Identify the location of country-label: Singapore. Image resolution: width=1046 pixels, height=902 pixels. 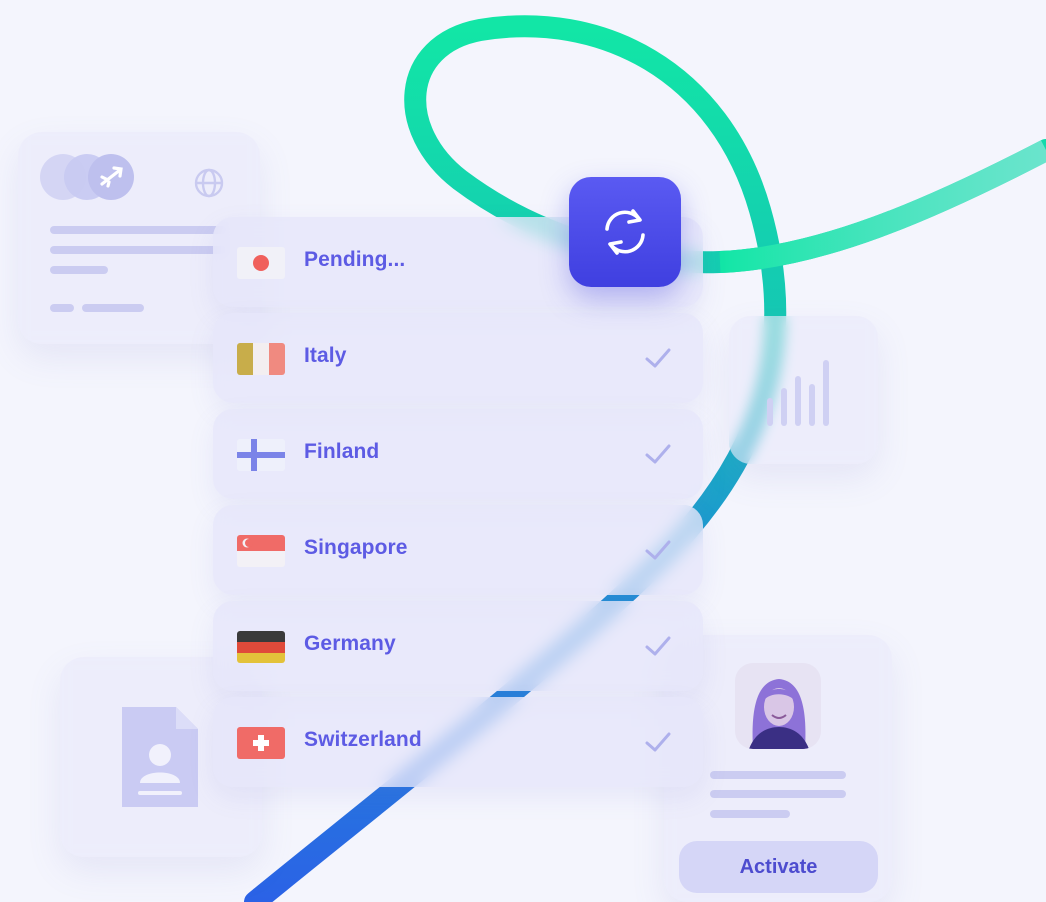
(356, 547).